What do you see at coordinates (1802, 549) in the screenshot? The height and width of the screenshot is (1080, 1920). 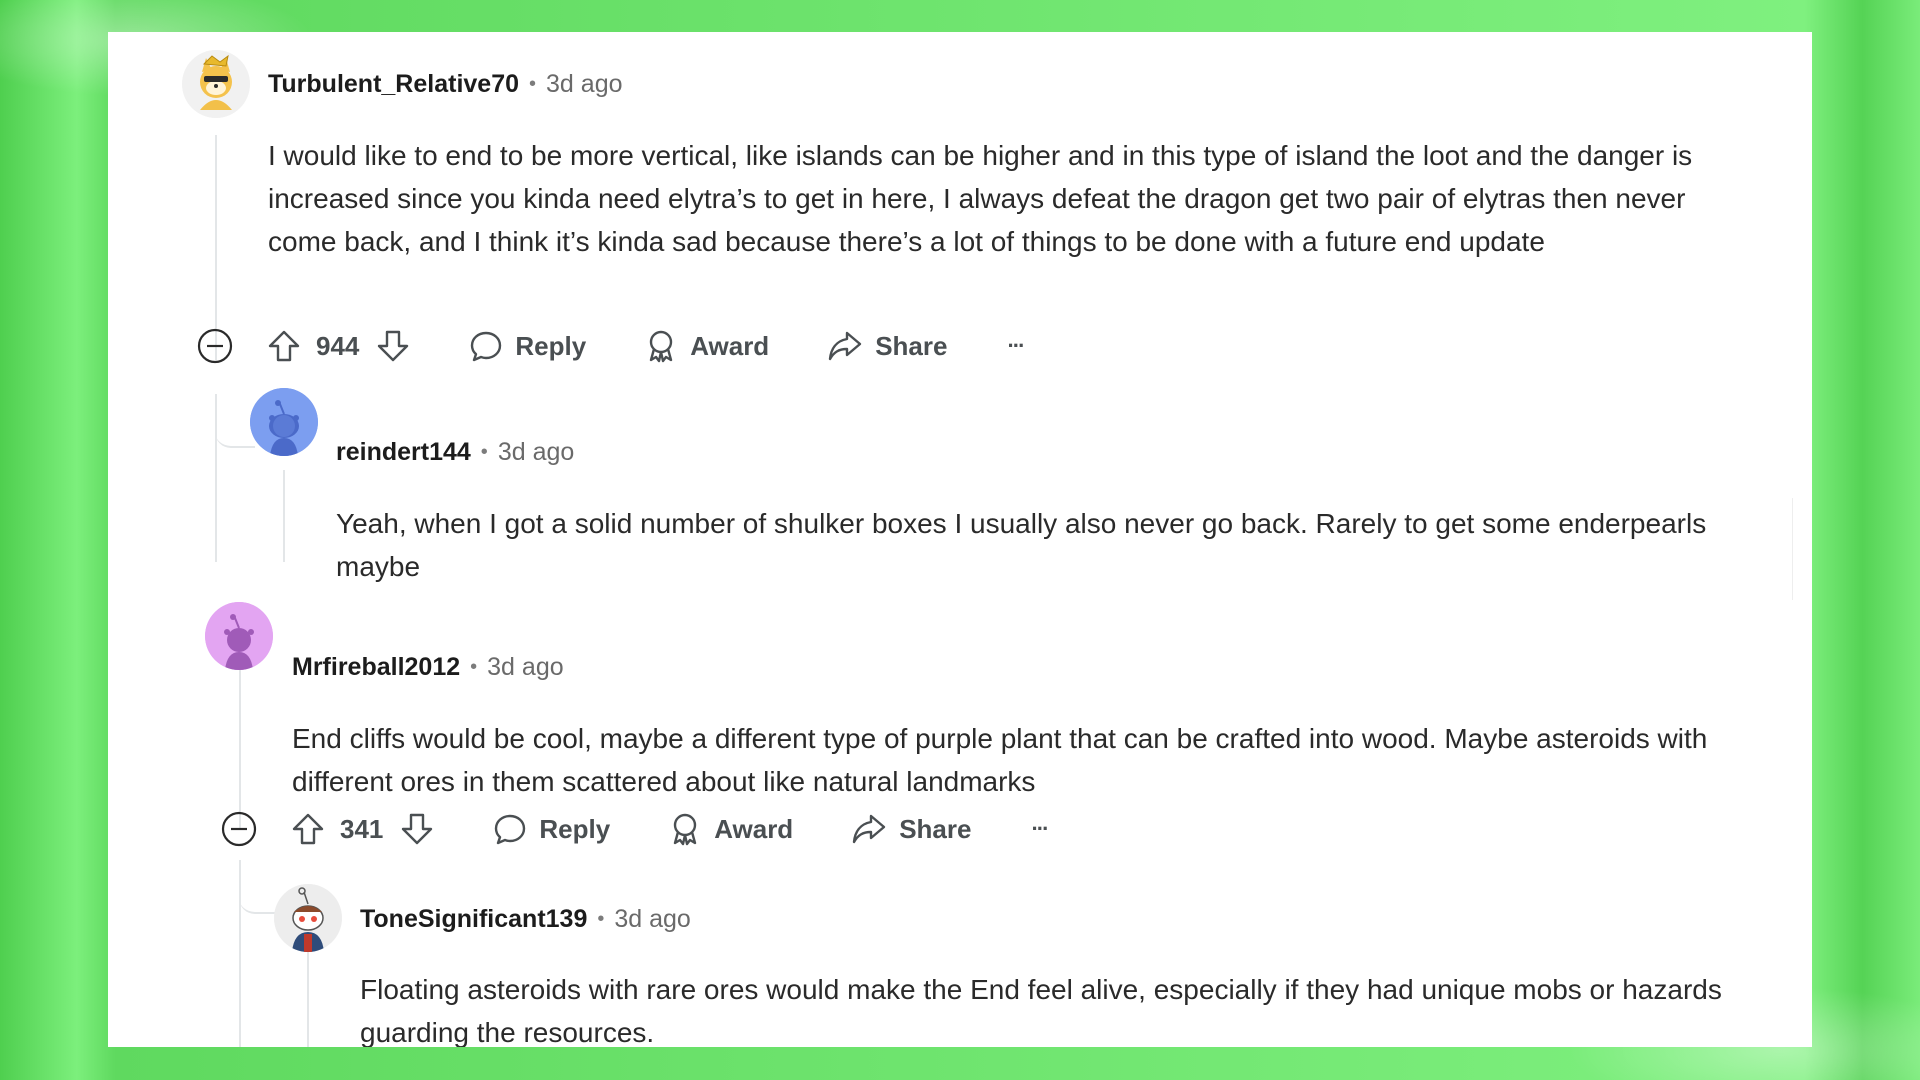 I see `scroll-edge` at bounding box center [1802, 549].